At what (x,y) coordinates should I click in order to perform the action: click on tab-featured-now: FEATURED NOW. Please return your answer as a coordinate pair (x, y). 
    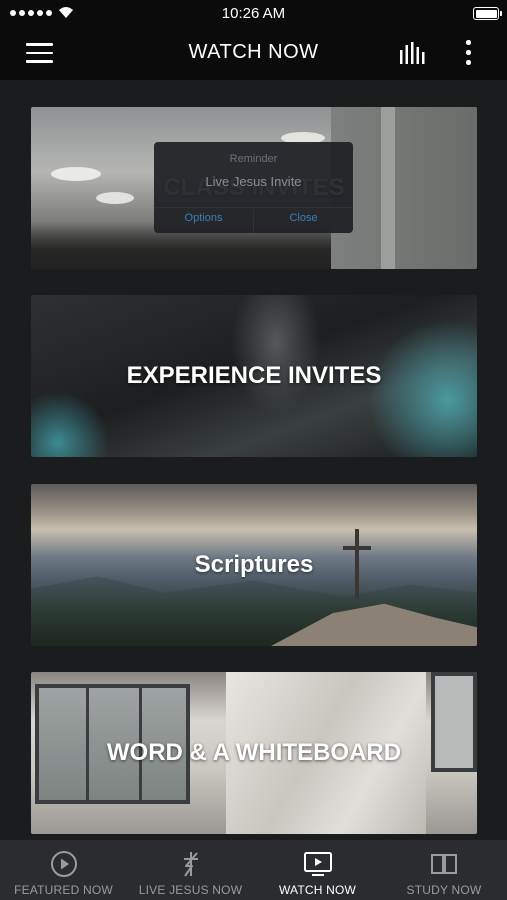
    Looking at the image, I should click on (63, 870).